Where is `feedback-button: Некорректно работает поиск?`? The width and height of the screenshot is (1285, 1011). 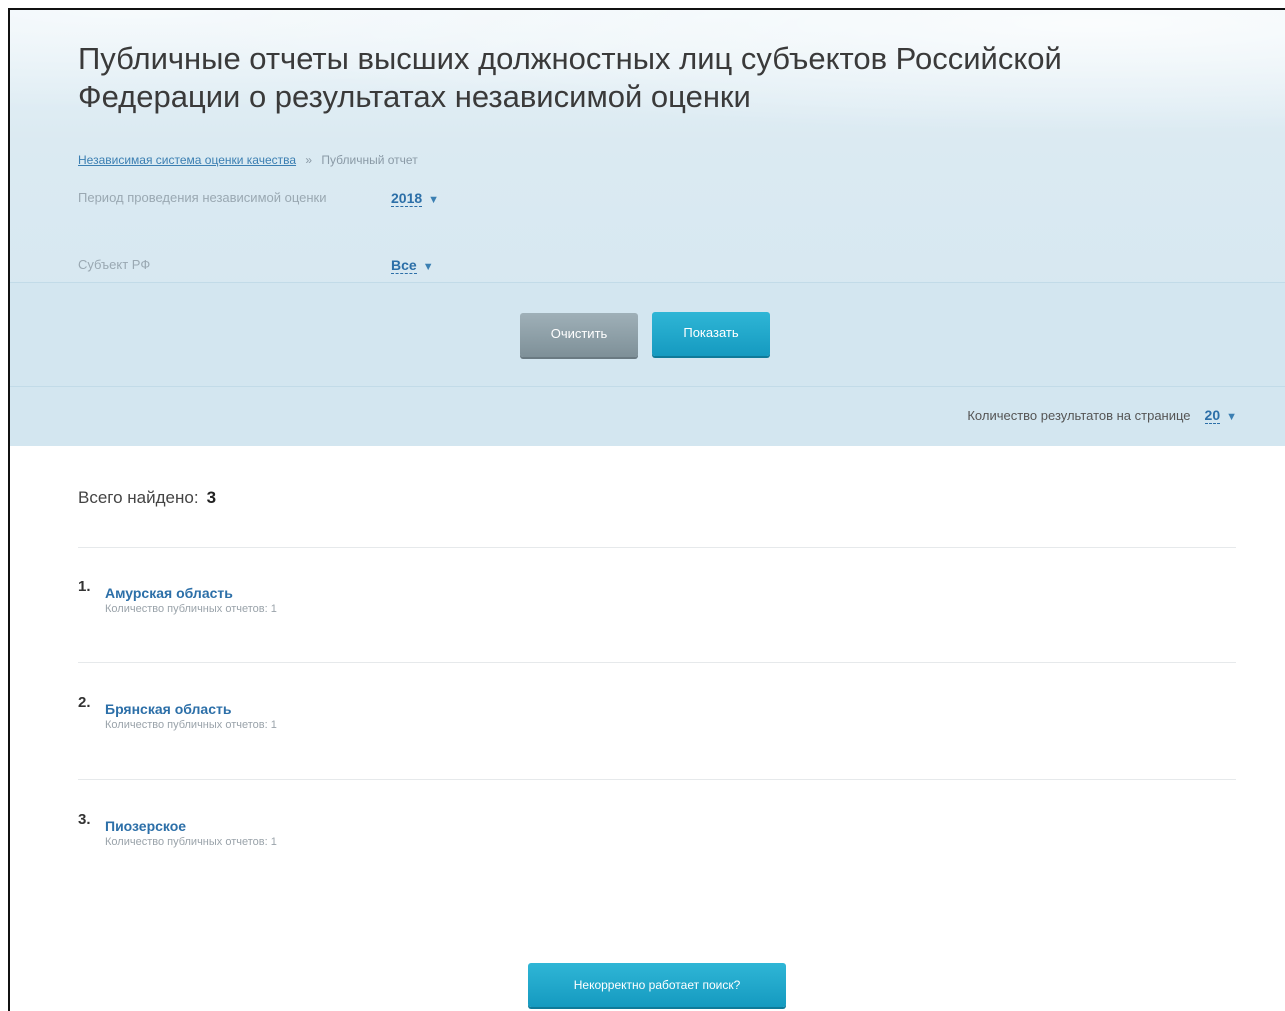 feedback-button: Некорректно работает поиск? is located at coordinates (657, 985).